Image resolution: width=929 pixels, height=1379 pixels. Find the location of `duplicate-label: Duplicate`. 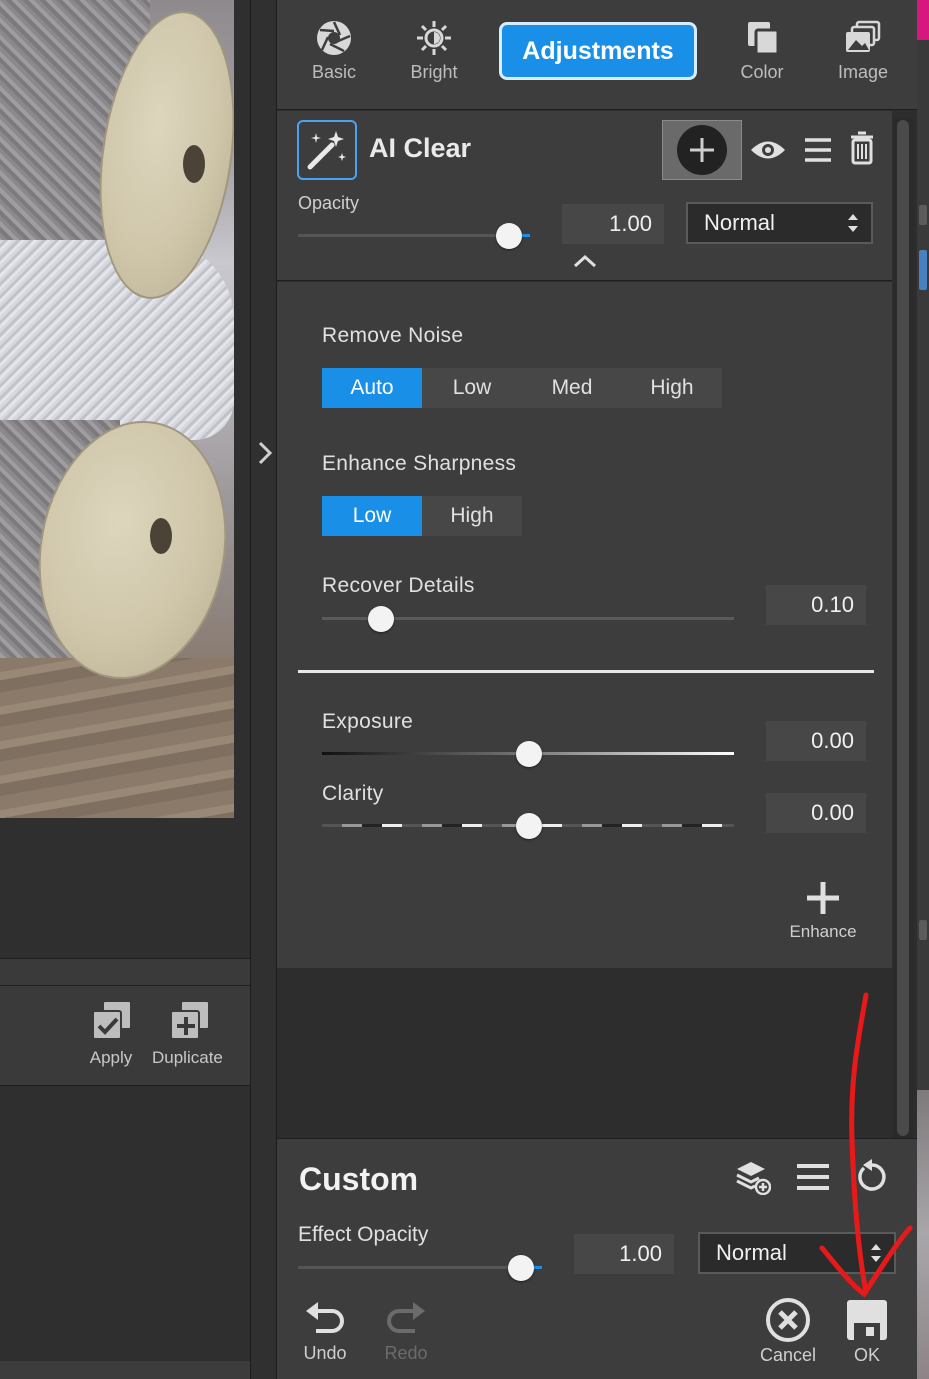

duplicate-label: Duplicate is located at coordinates (187, 1057).